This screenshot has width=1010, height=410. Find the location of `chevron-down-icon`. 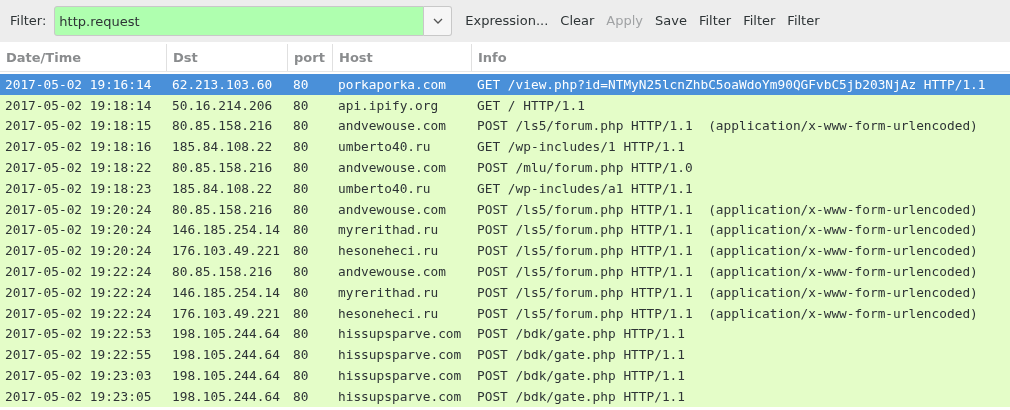

chevron-down-icon is located at coordinates (437, 21).